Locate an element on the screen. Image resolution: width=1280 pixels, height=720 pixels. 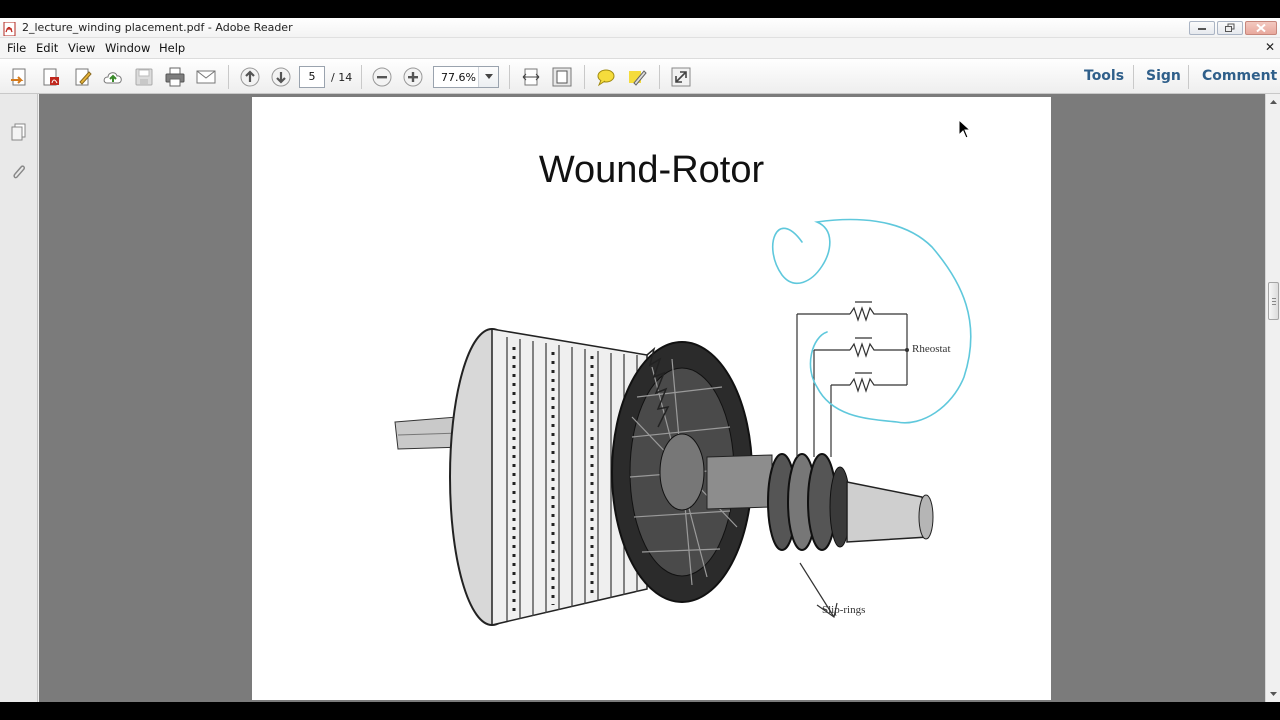
menu-view: View is located at coordinates (81, 48).